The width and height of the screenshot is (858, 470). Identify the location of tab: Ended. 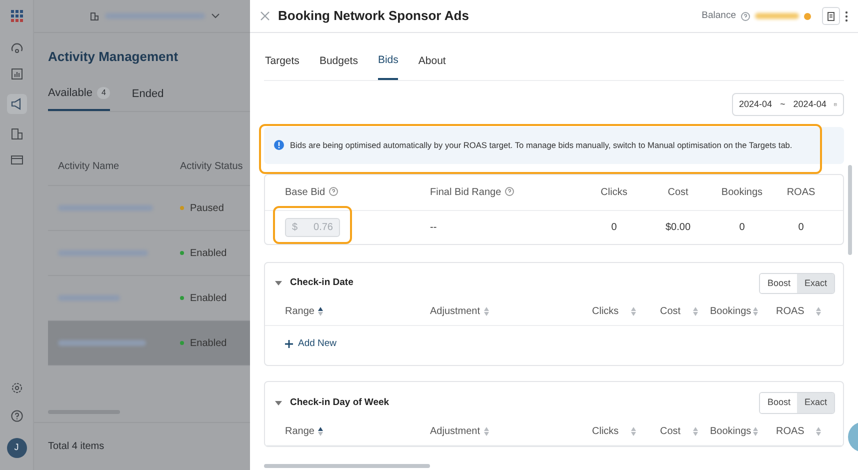
(148, 97).